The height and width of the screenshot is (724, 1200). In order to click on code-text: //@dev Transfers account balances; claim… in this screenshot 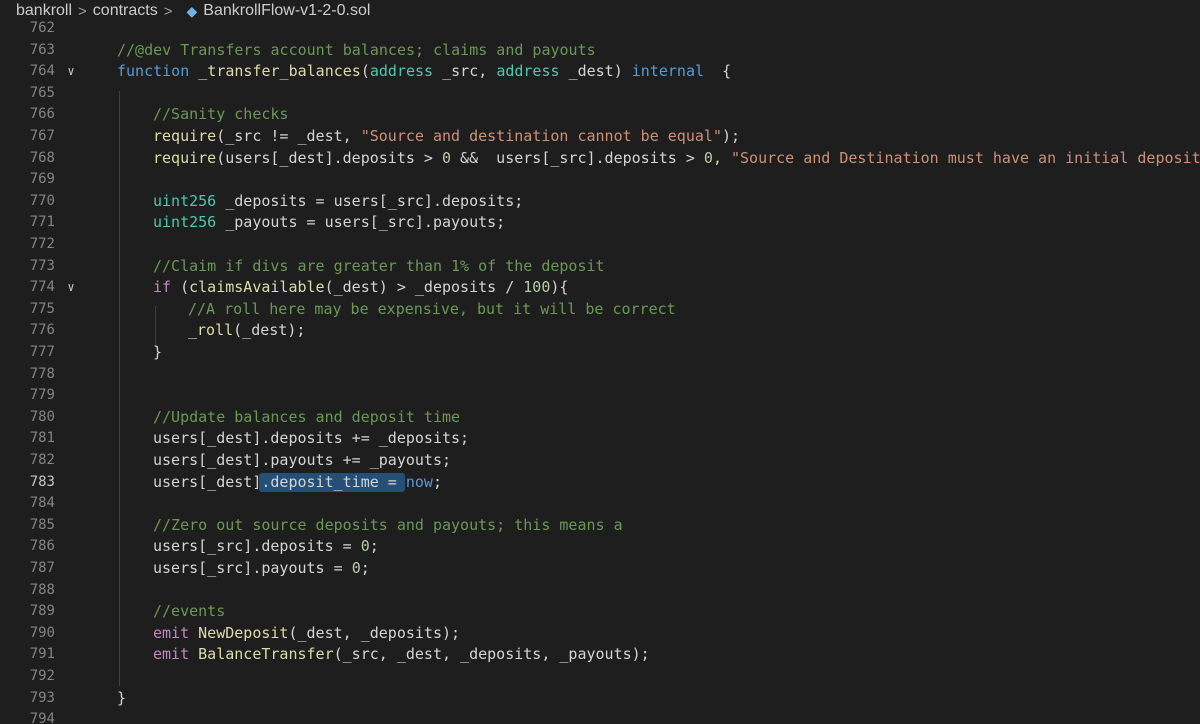, I will do `click(356, 51)`.